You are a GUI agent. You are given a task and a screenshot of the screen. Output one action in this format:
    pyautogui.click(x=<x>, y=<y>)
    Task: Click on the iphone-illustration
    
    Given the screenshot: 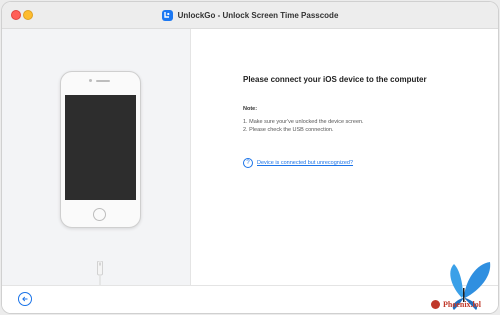 What is the action you would take?
    pyautogui.click(x=100, y=149)
    